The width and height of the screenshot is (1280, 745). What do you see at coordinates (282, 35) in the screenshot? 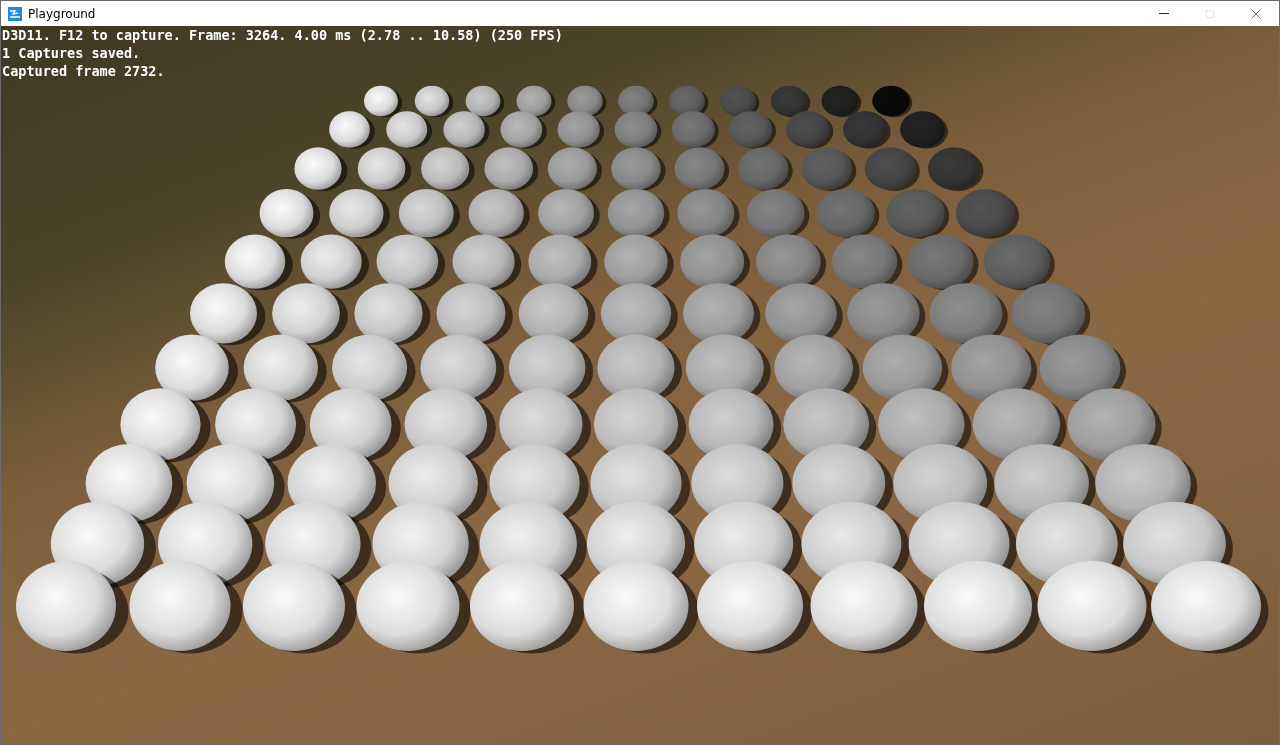
I see `overlay-text: D3D11. F12 to capture. Frame: 3264. 4.00 ms (2.78 .. 10.58) (250 FPS)` at bounding box center [282, 35].